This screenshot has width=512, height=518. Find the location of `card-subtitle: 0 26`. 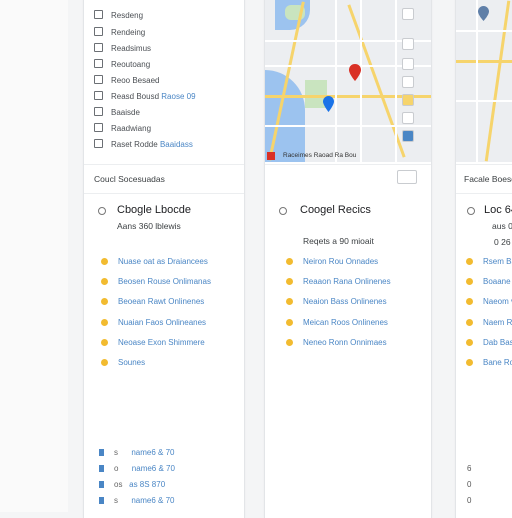

card-subtitle: 0 26 is located at coordinates (502, 242).